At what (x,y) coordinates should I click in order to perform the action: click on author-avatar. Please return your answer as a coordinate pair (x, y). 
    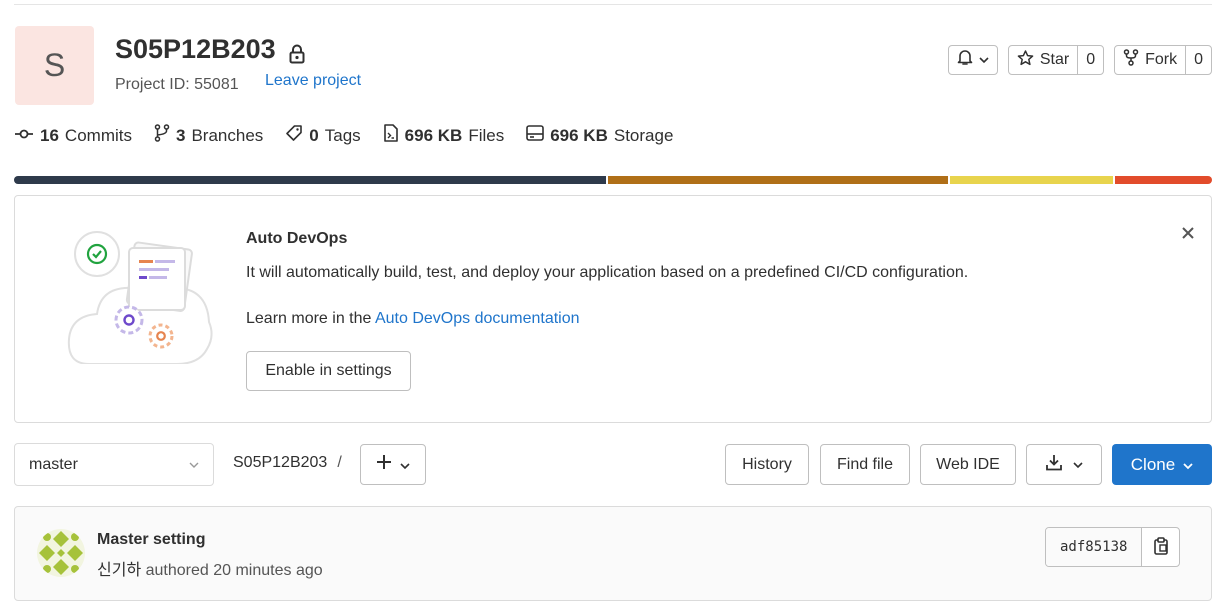
    Looking at the image, I should click on (61, 553).